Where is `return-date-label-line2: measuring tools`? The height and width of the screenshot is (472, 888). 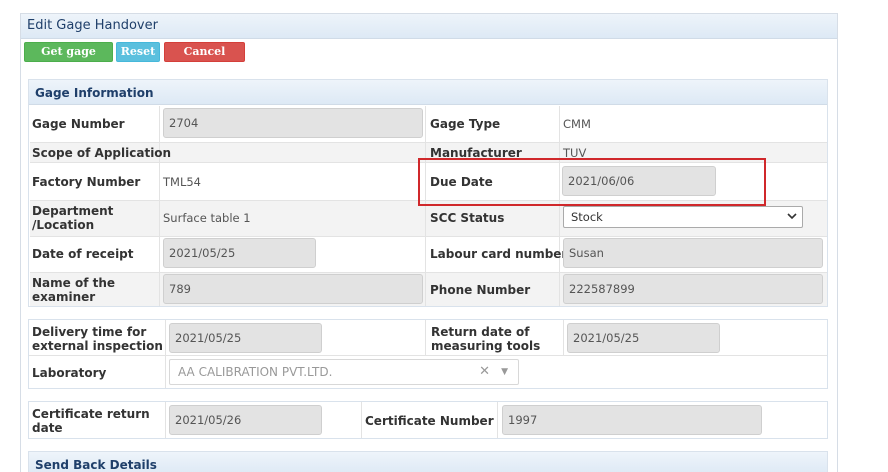 return-date-label-line2: measuring tools is located at coordinates (486, 346).